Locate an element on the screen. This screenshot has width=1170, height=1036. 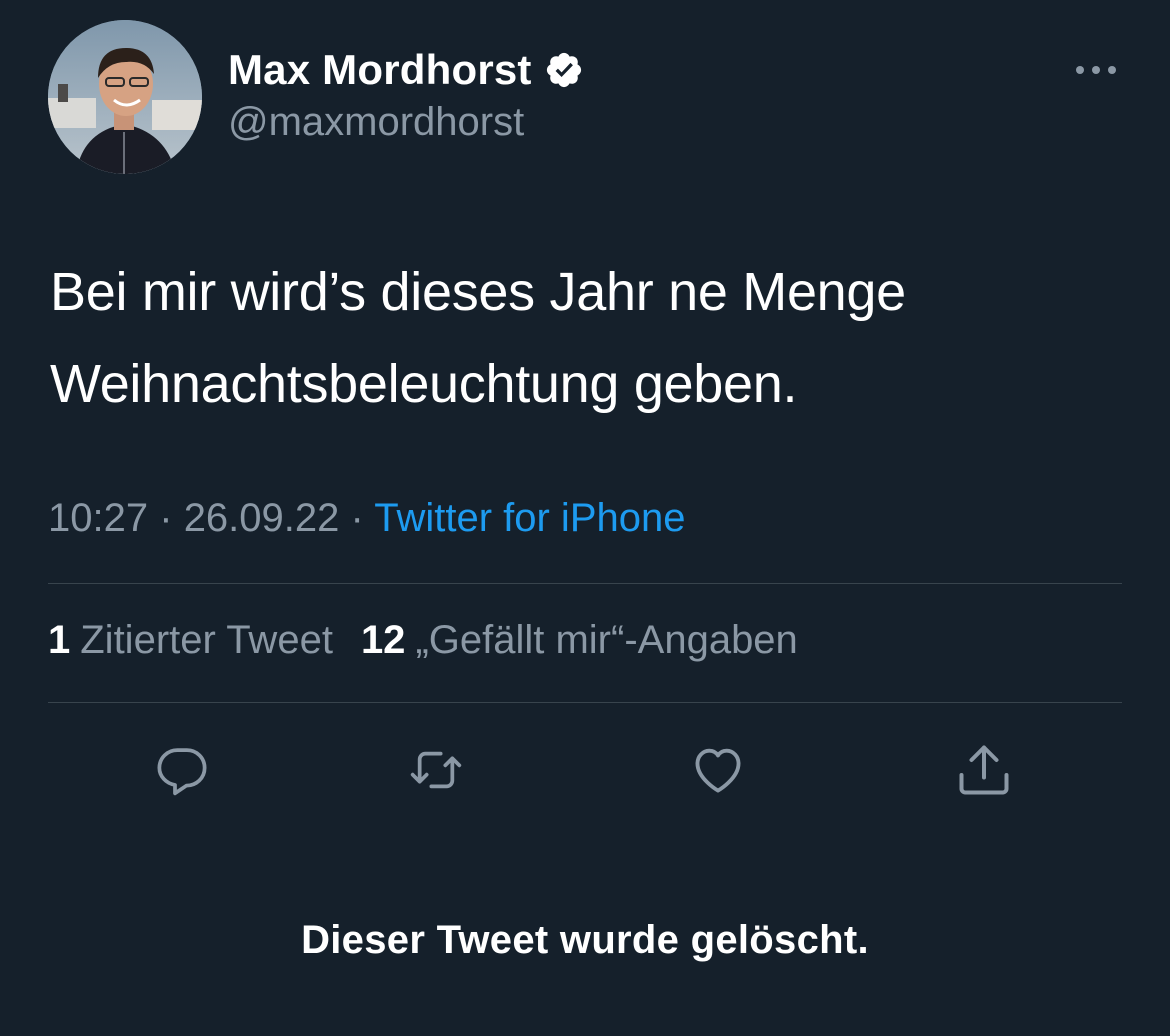
quote-label: Zitierter Tweet is located at coordinates (206, 640).